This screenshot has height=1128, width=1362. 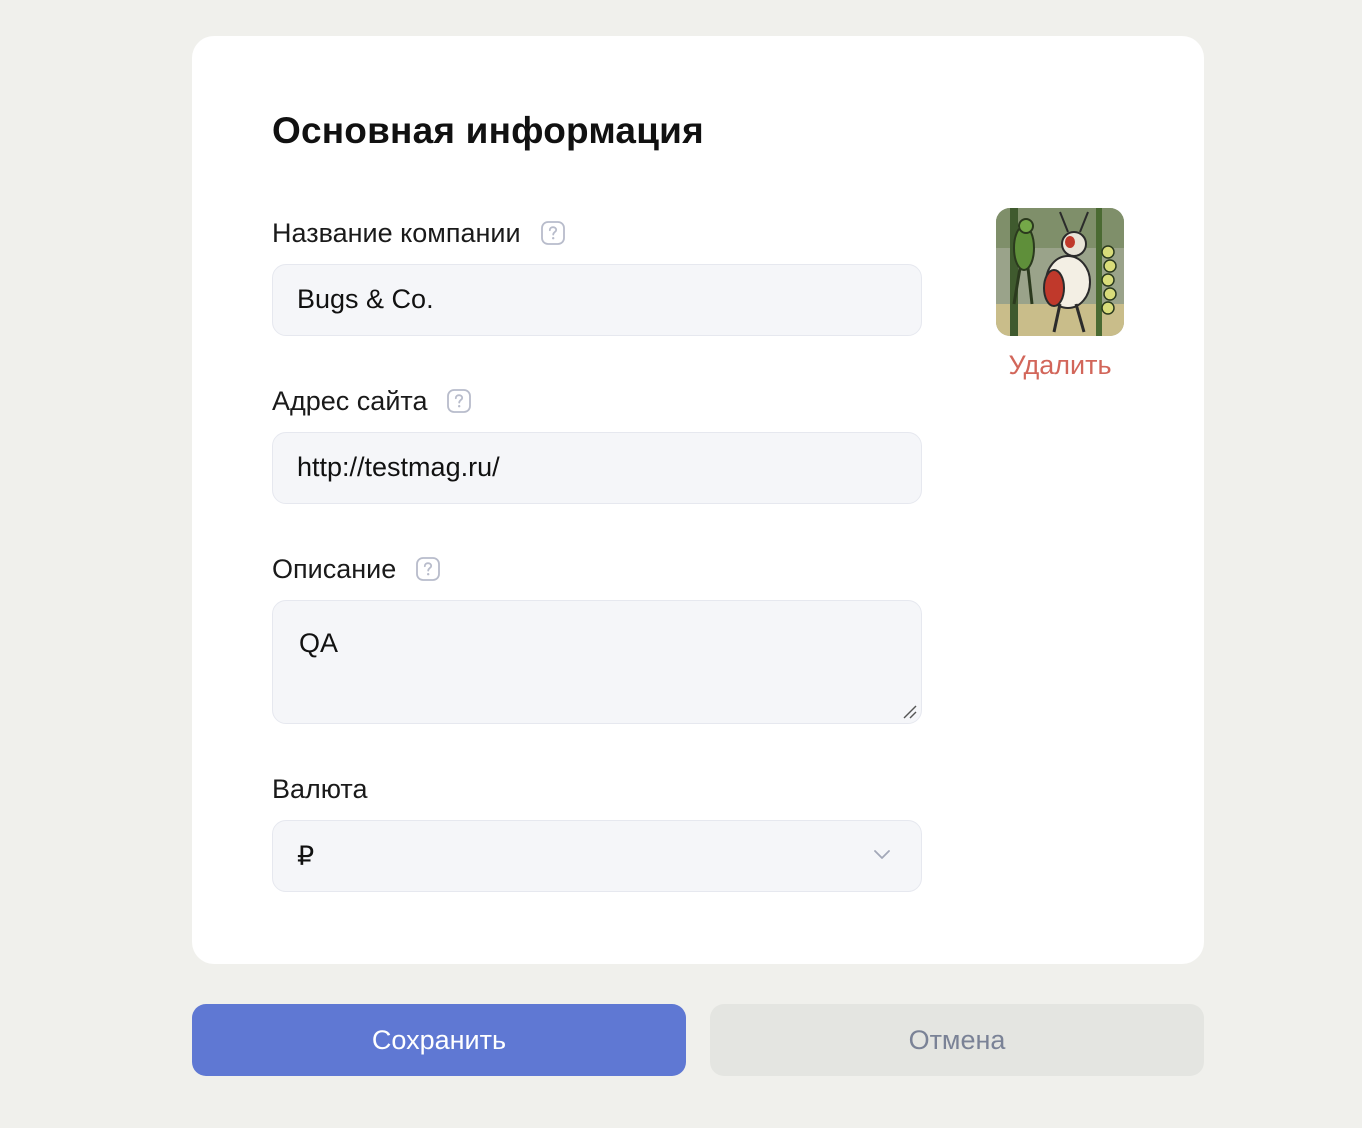 What do you see at coordinates (488, 130) in the screenshot?
I see `section-title: Основная информация` at bounding box center [488, 130].